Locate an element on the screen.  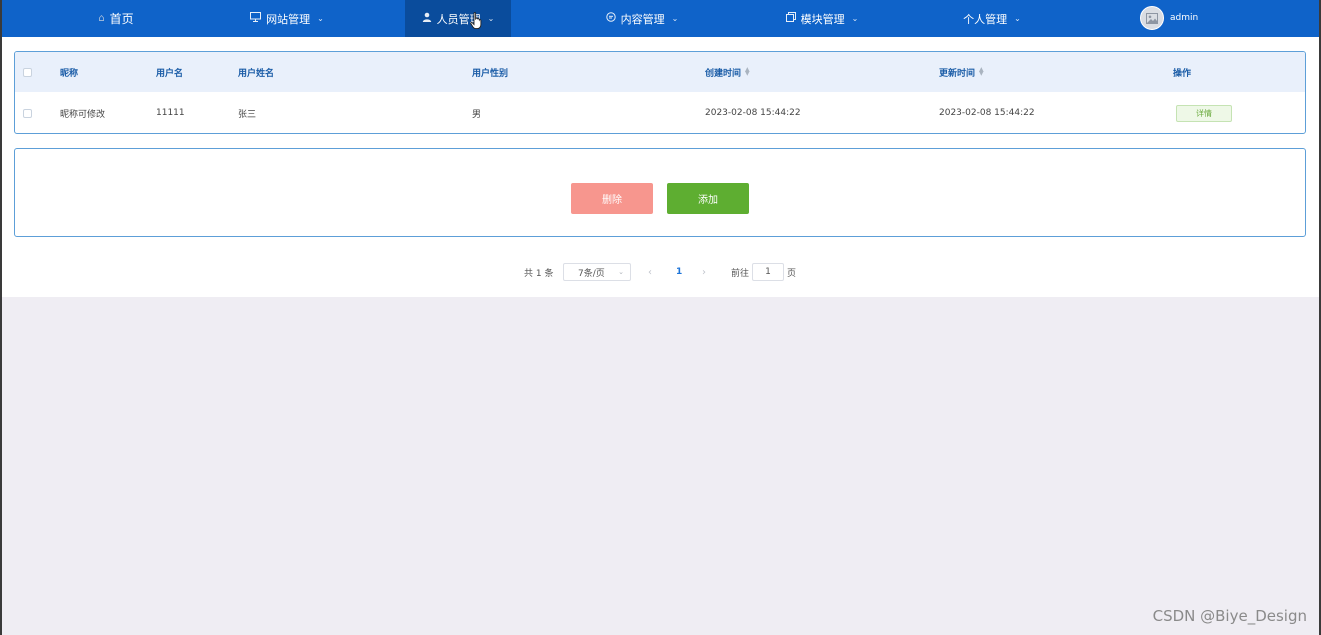
cell-real-name: 张三 is located at coordinates (247, 114).